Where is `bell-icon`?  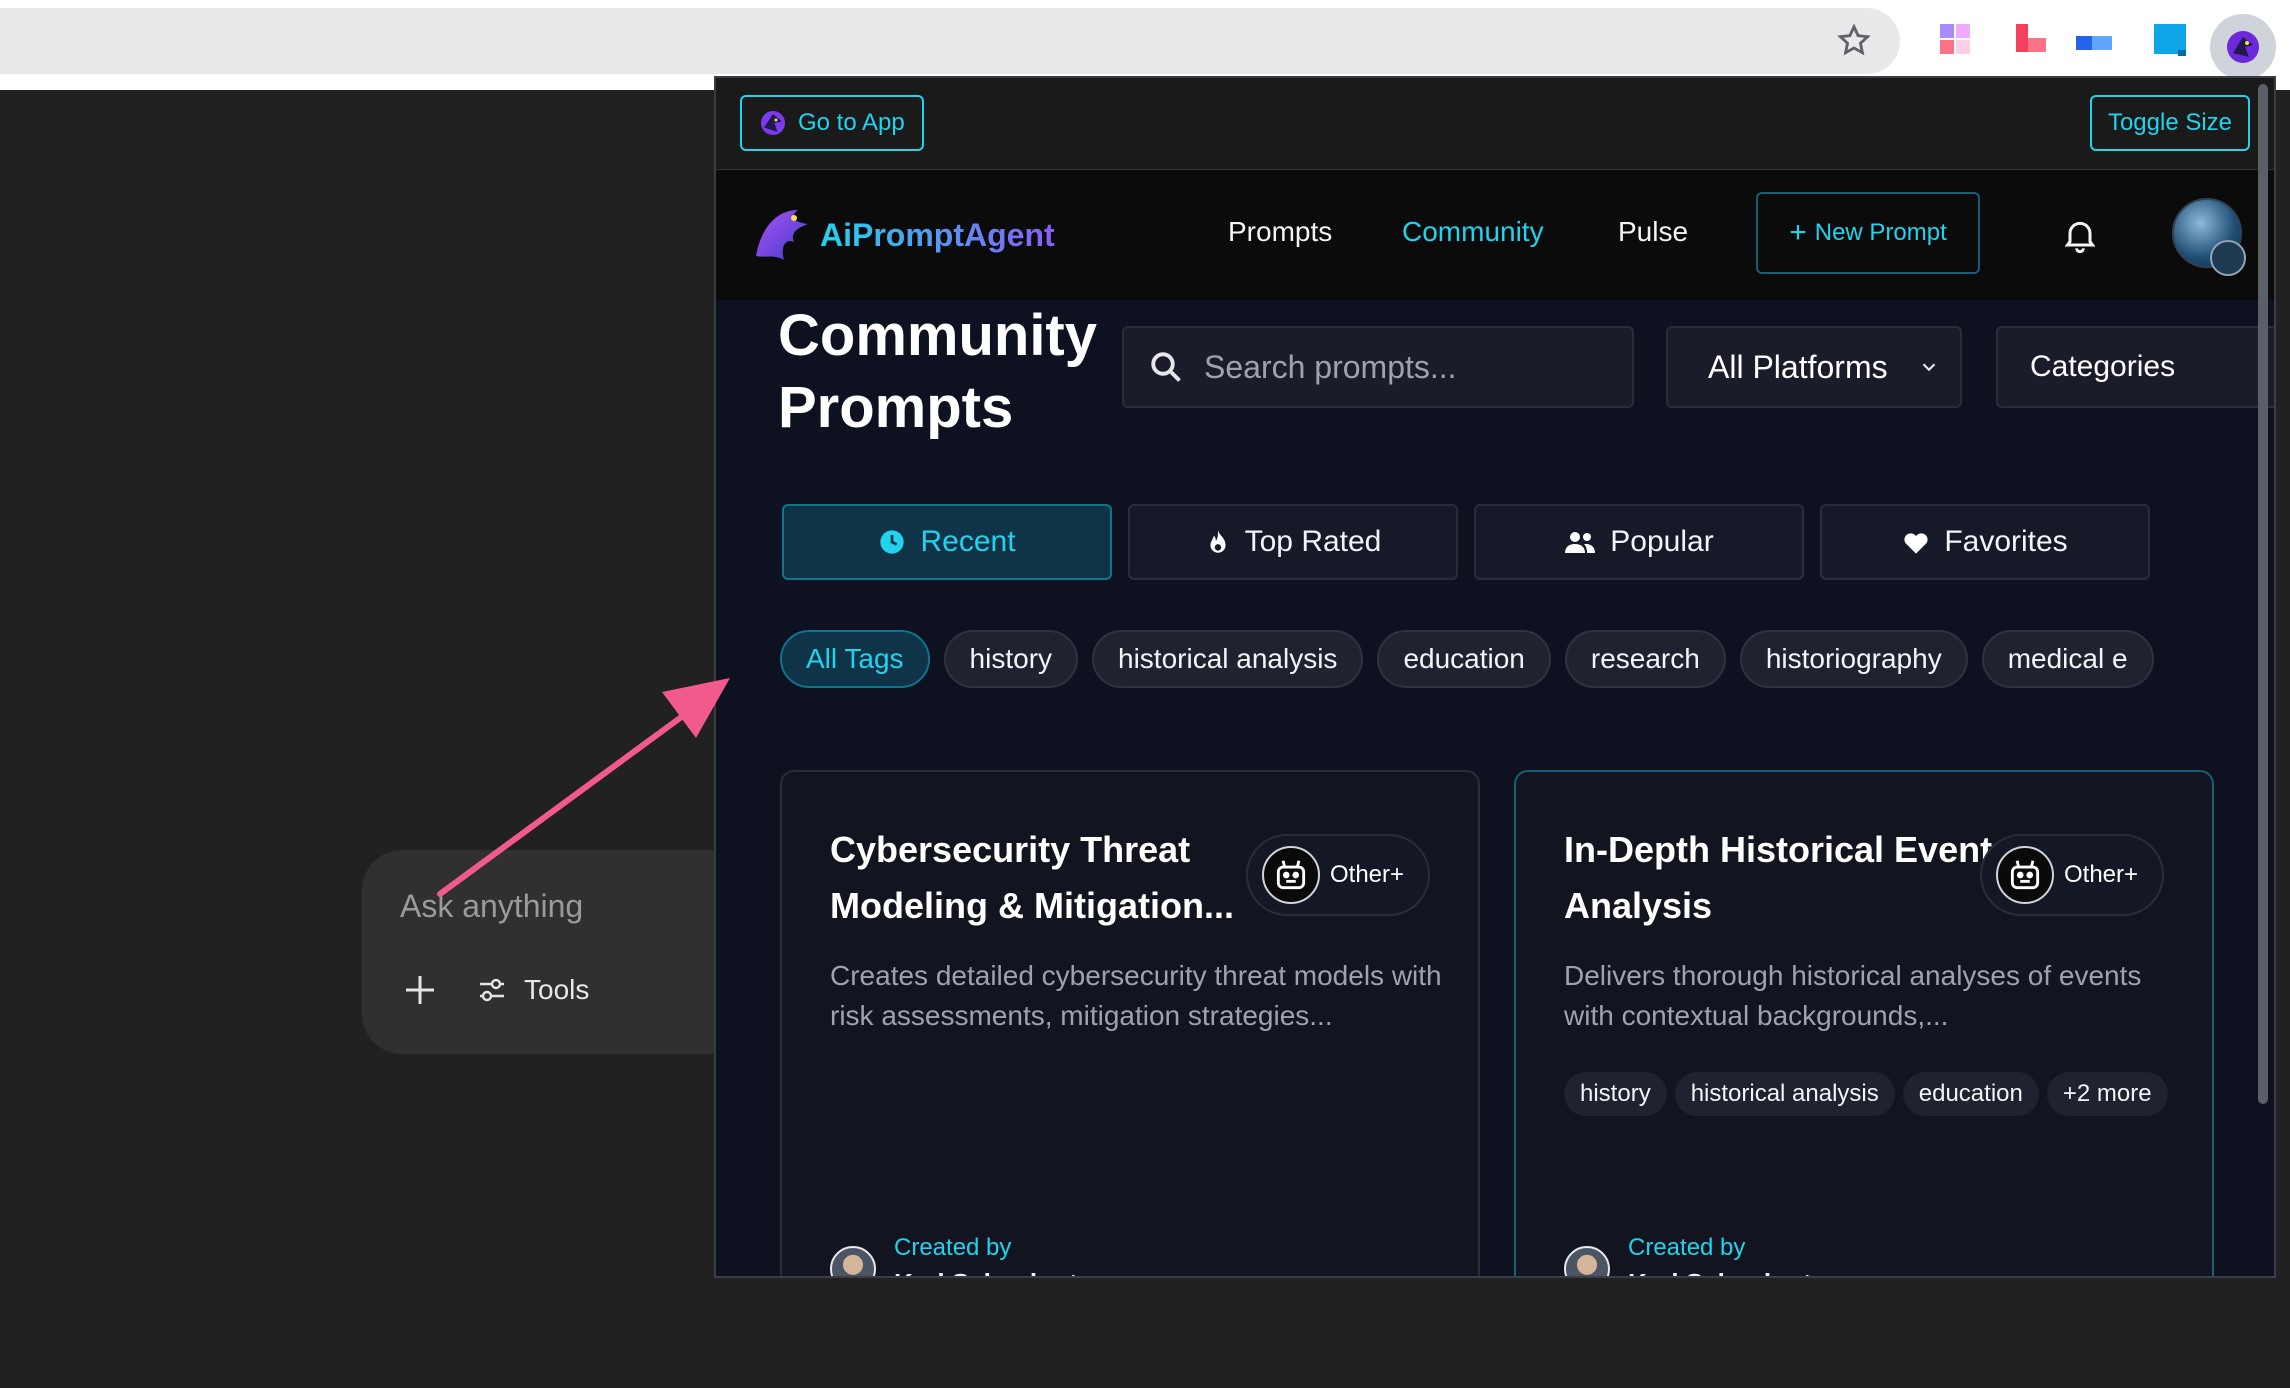 bell-icon is located at coordinates (2080, 235).